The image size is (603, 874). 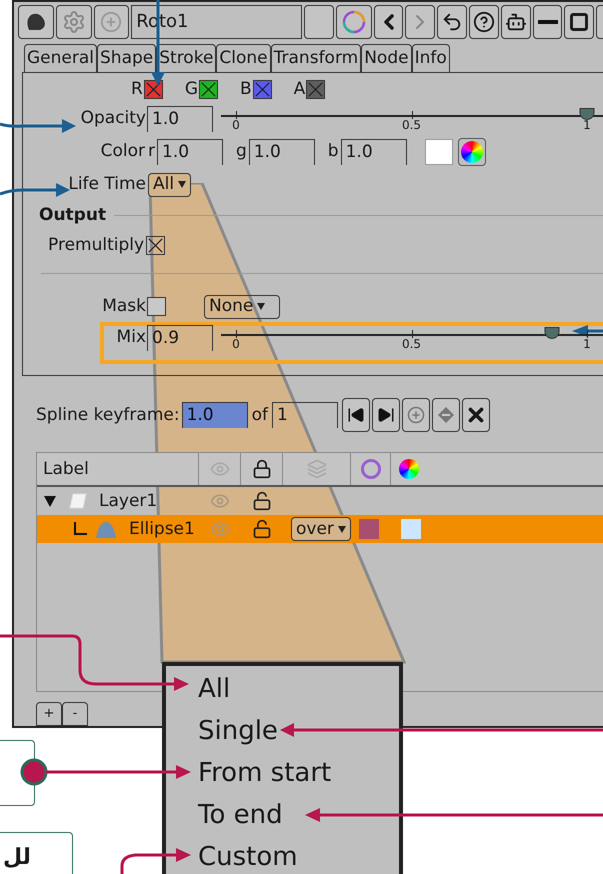 I want to click on help-button, so click(x=484, y=21).